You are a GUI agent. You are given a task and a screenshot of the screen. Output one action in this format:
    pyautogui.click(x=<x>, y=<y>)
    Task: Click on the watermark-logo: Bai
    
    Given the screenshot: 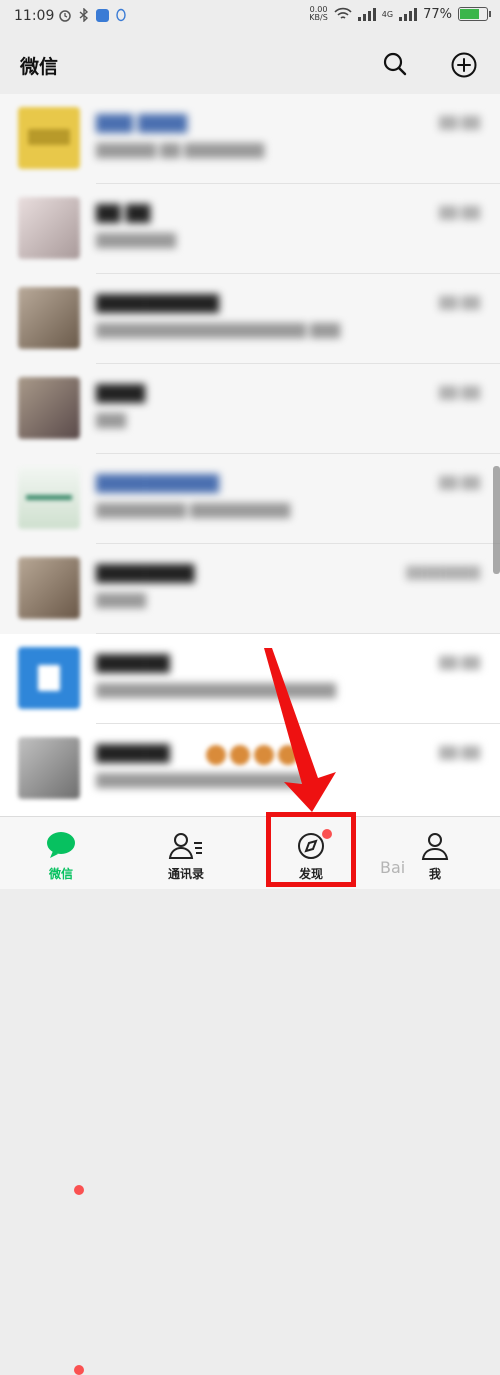 What is the action you would take?
    pyautogui.click(x=393, y=867)
    